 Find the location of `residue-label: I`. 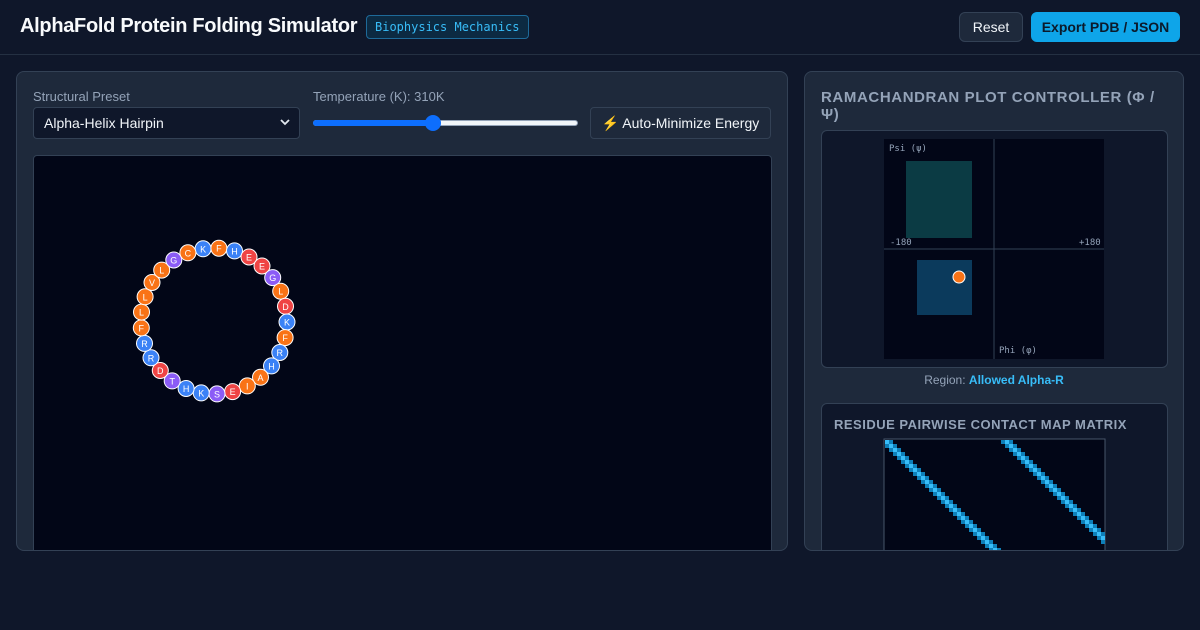

residue-label: I is located at coordinates (247, 386).